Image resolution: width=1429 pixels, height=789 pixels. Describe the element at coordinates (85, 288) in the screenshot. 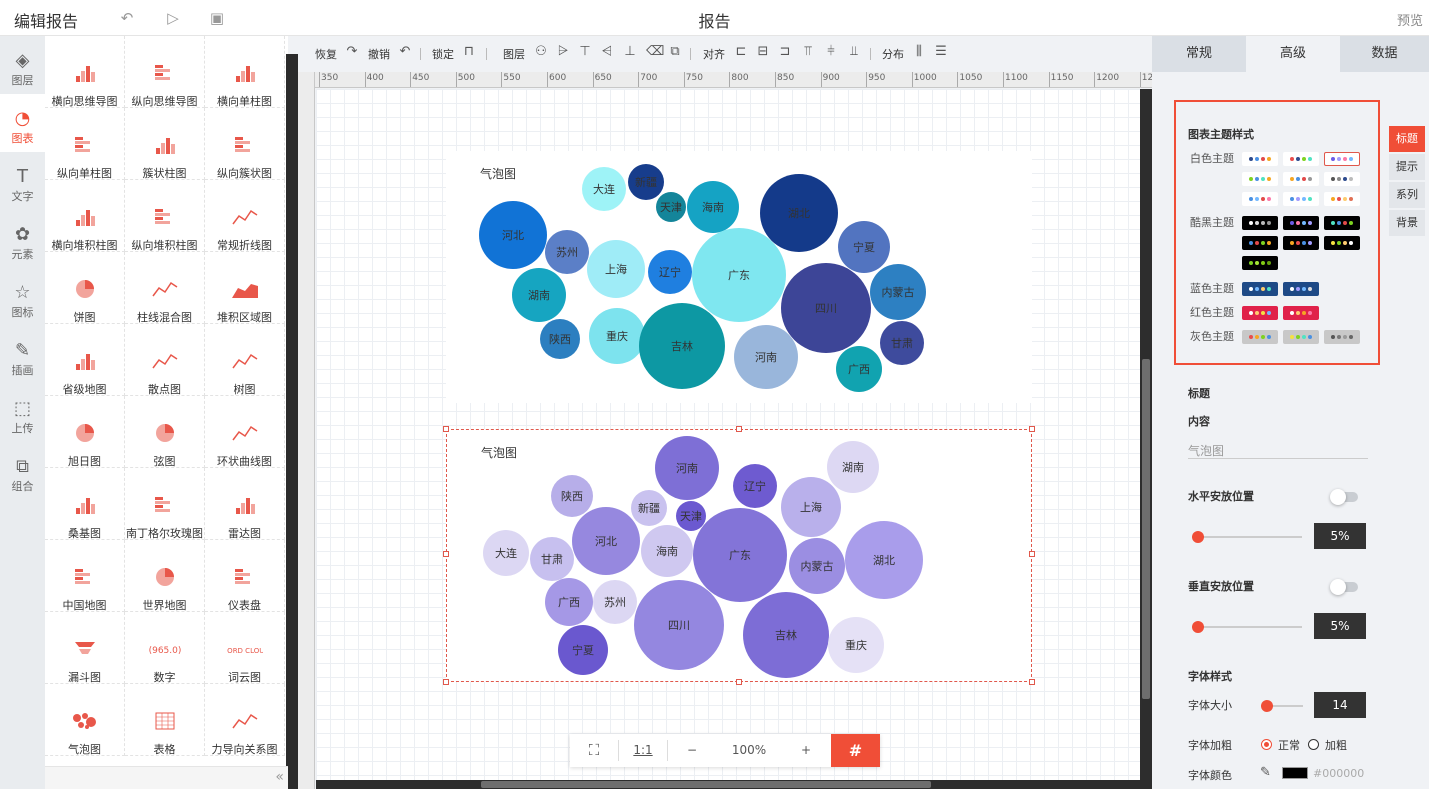

I see `palette-item: 饼图` at that location.